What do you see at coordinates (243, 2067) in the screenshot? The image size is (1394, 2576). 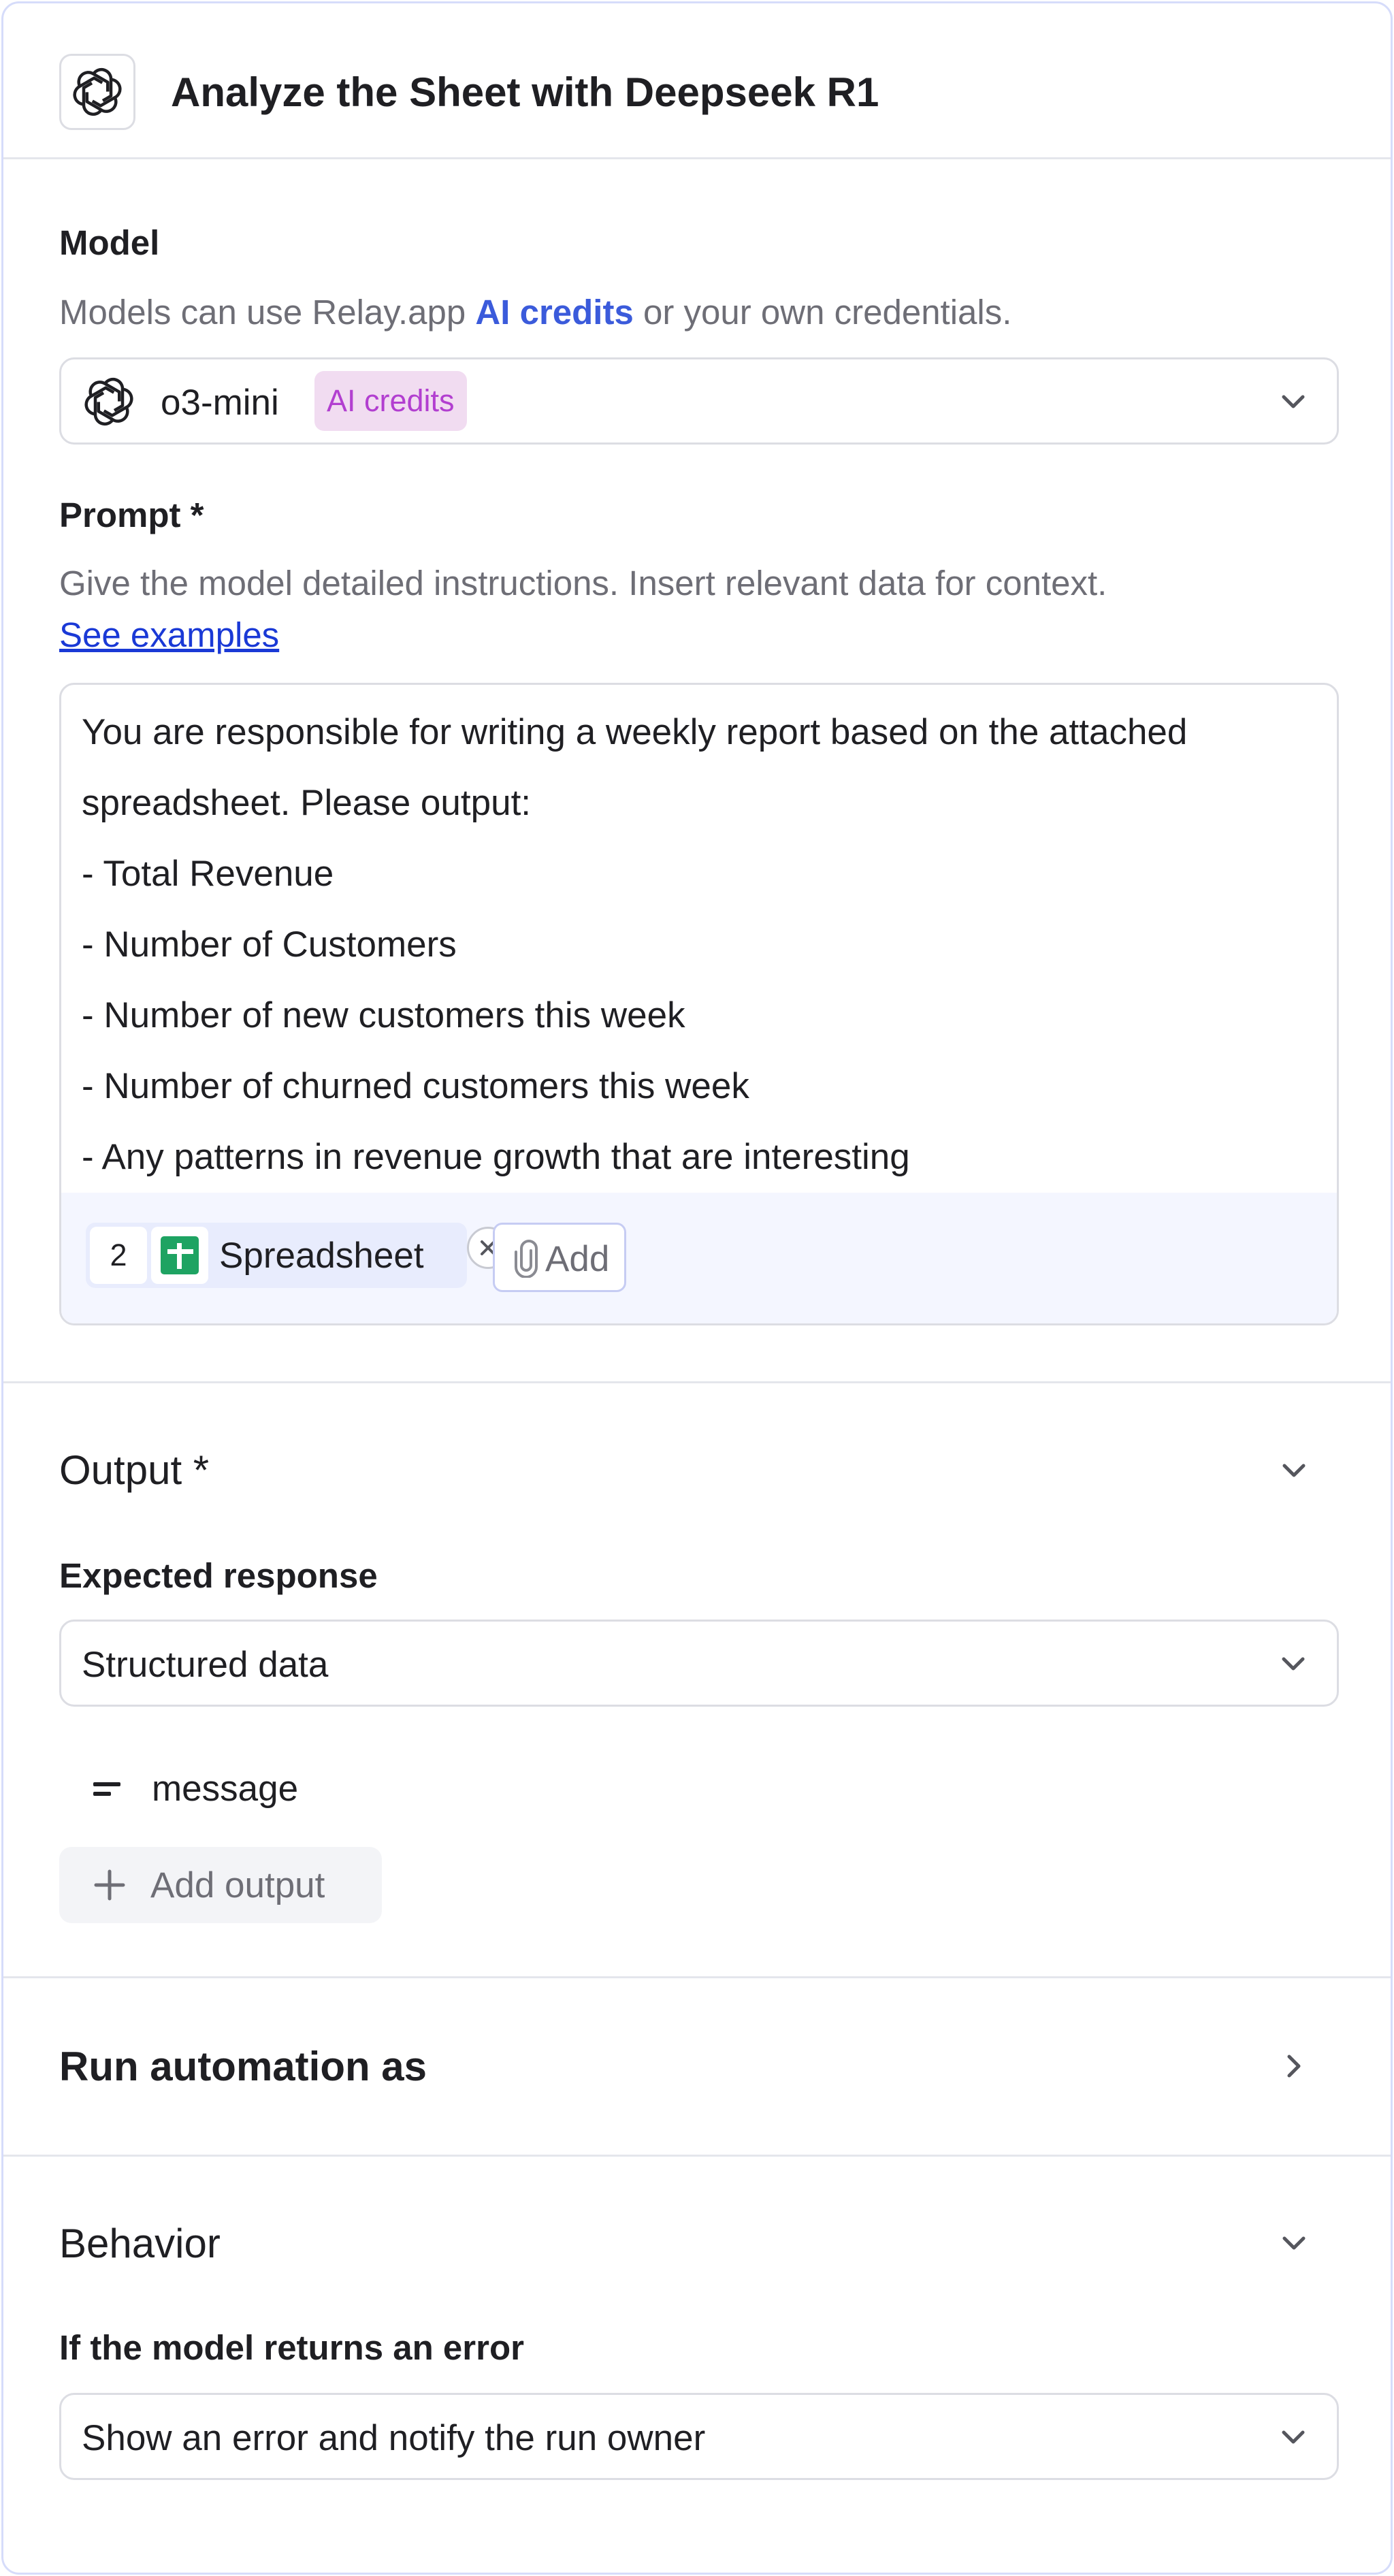 I see `run-automation-as-title: Run automation as` at bounding box center [243, 2067].